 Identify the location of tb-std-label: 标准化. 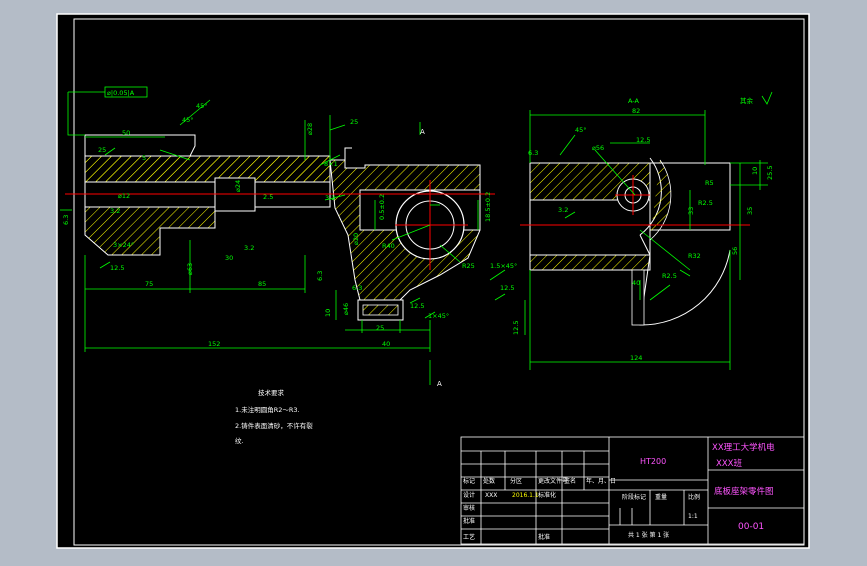
(547, 495).